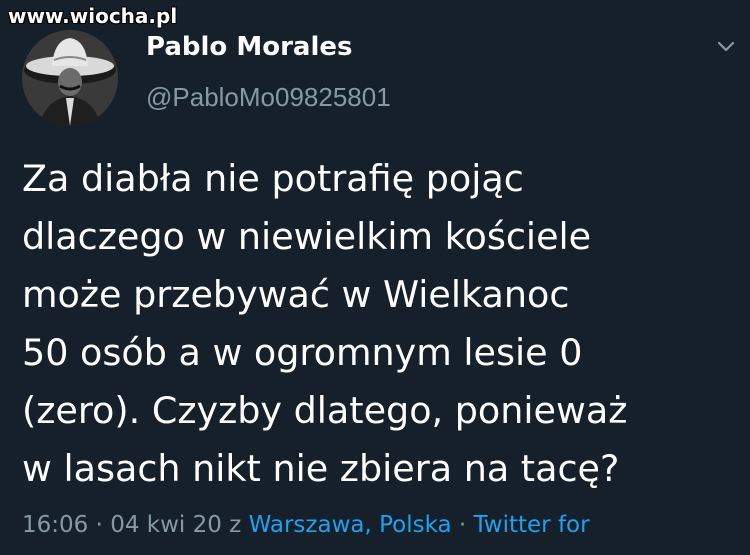  I want to click on avatar-photo-icon, so click(70, 78).